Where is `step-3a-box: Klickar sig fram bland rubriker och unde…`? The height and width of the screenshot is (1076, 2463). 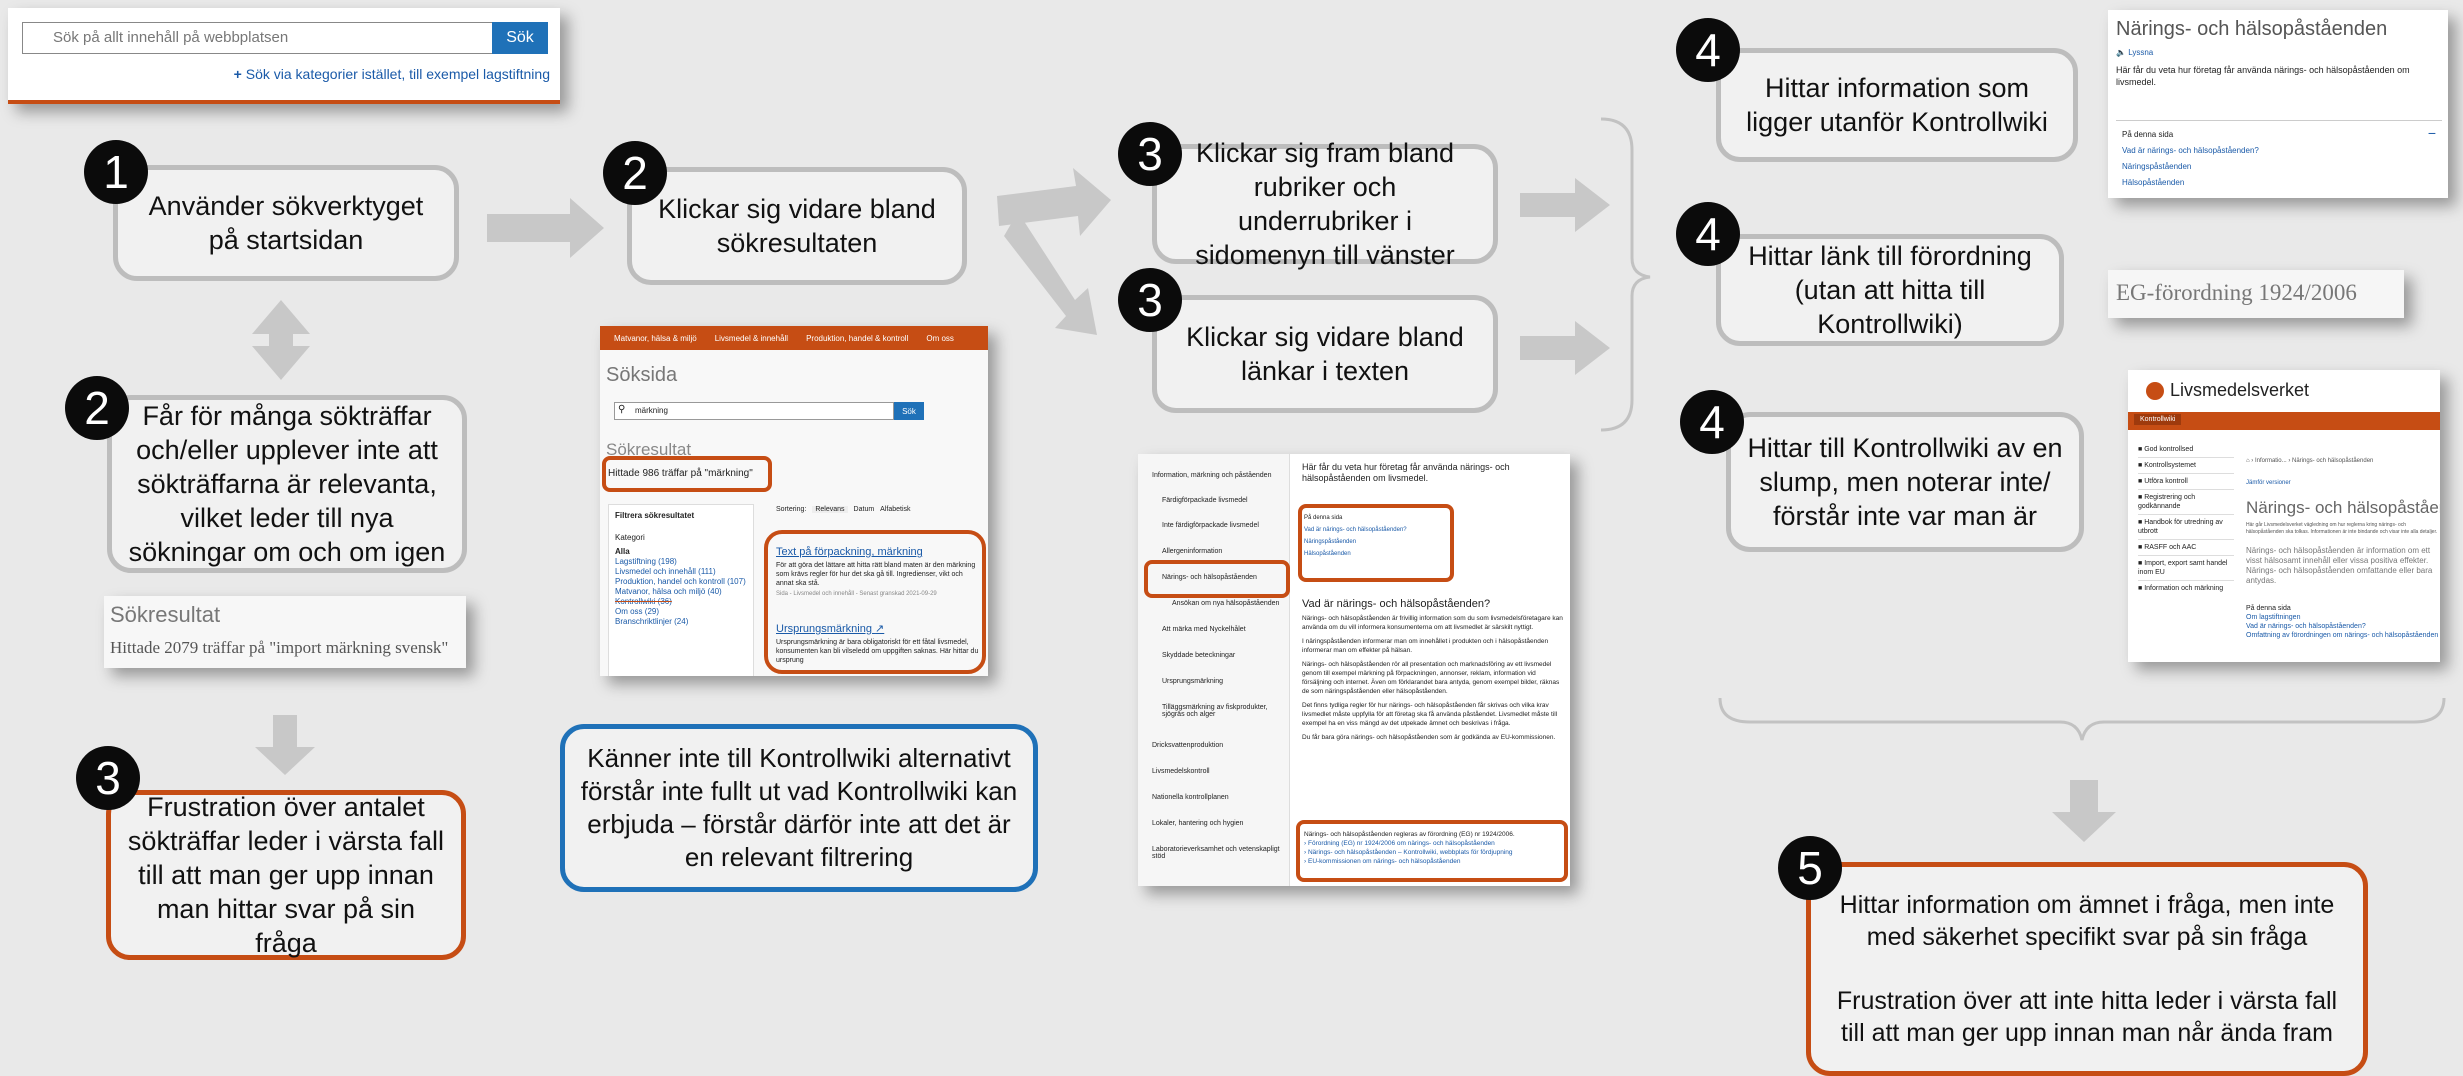
step-3a-box: Klickar sig fram bland rubriker och unde… is located at coordinates (1325, 204).